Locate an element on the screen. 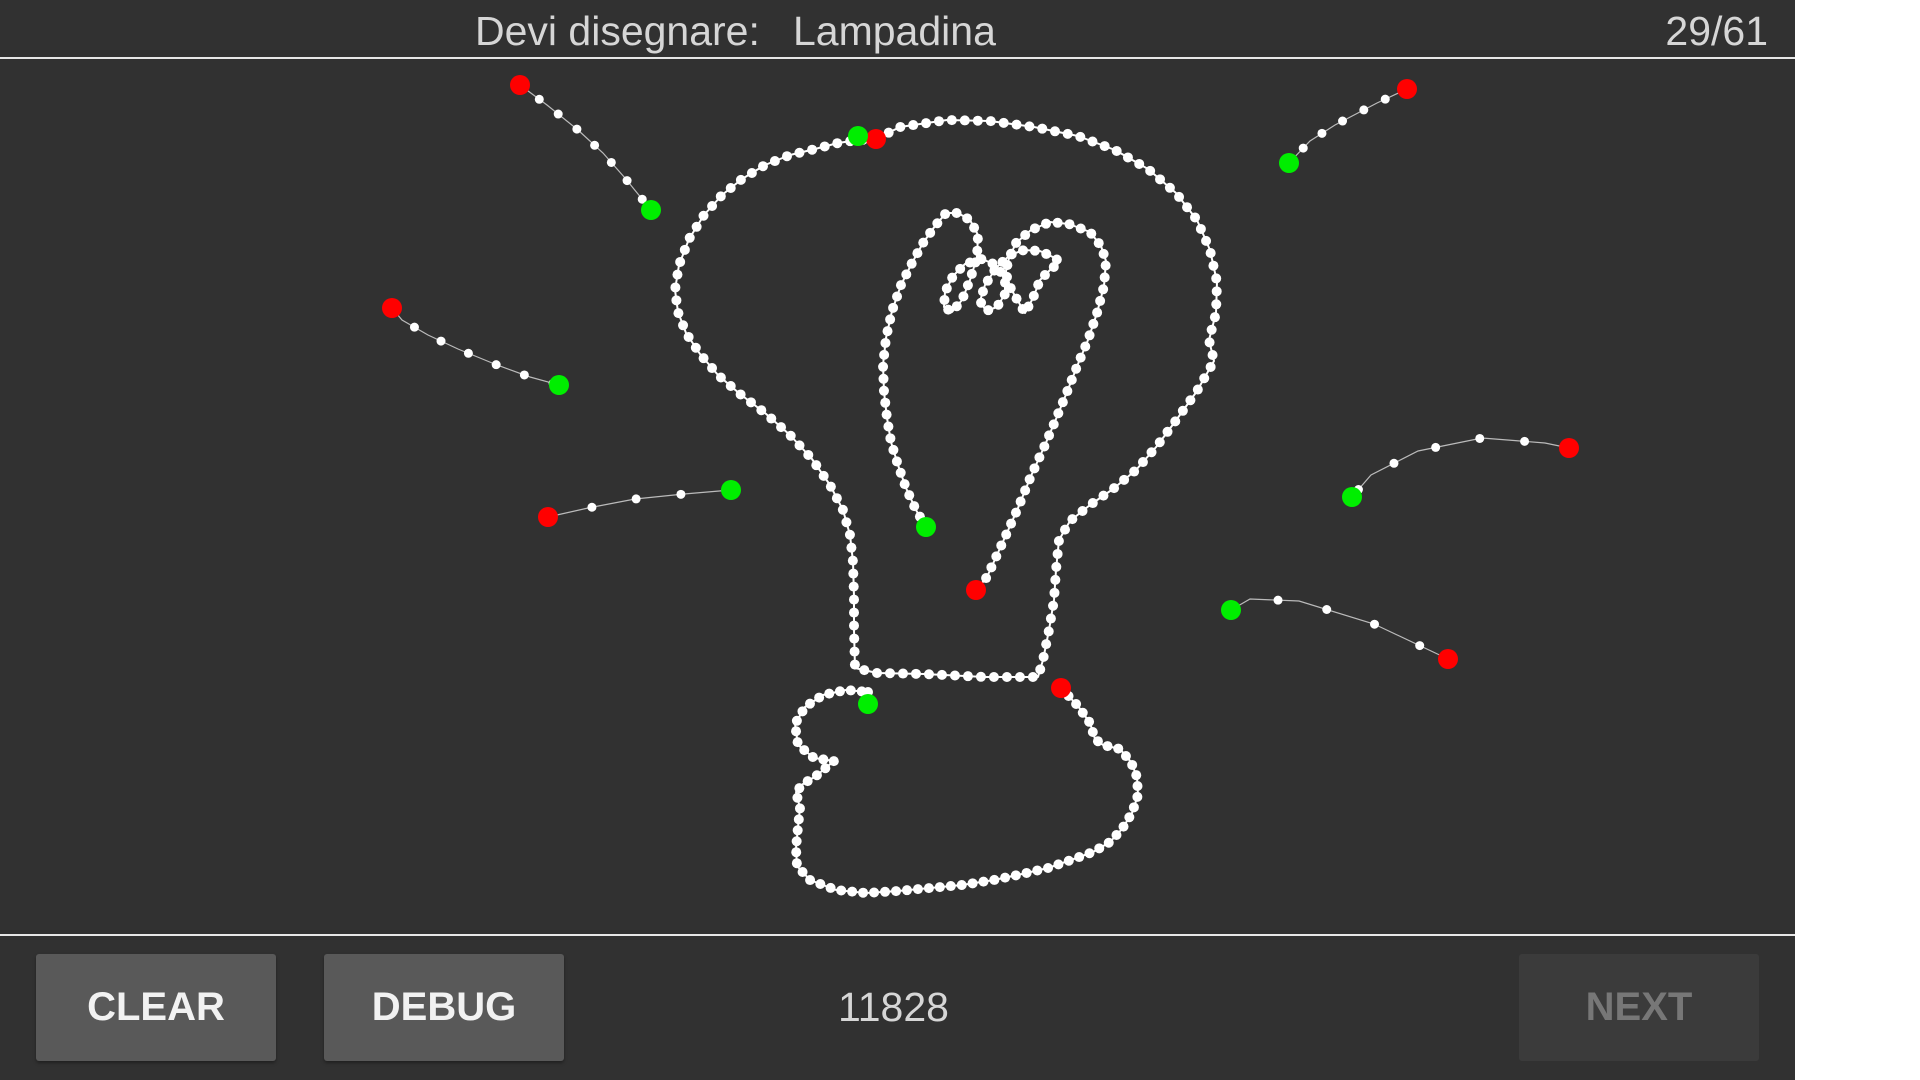 This screenshot has width=1920, height=1080. rays-lower-right-line is located at coordinates (1339, 629).